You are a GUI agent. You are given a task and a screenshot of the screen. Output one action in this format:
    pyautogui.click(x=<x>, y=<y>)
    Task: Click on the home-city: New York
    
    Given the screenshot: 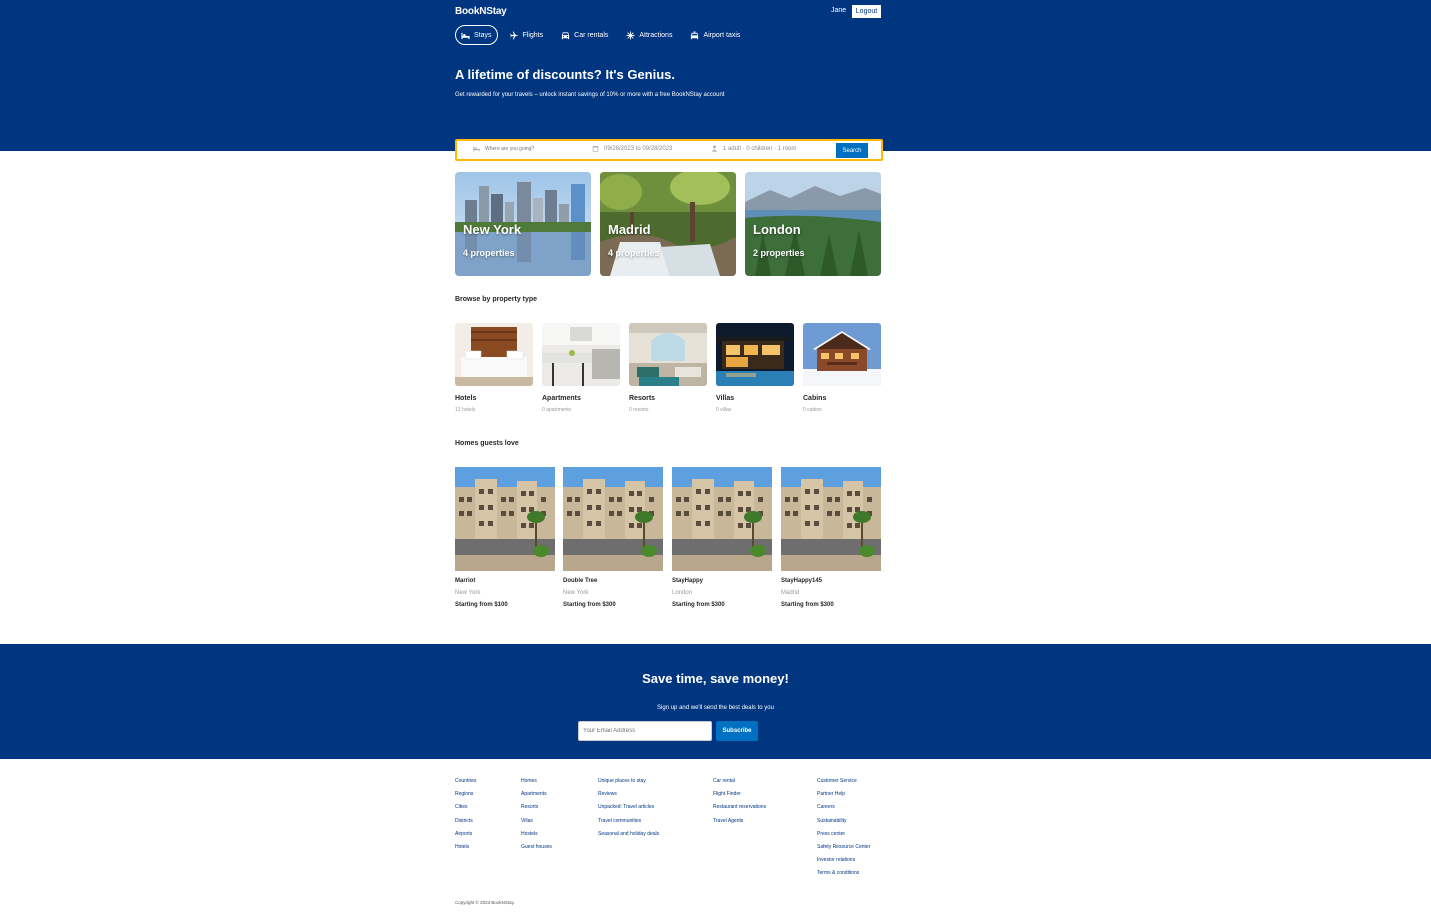 What is the action you would take?
    pyautogui.click(x=576, y=593)
    